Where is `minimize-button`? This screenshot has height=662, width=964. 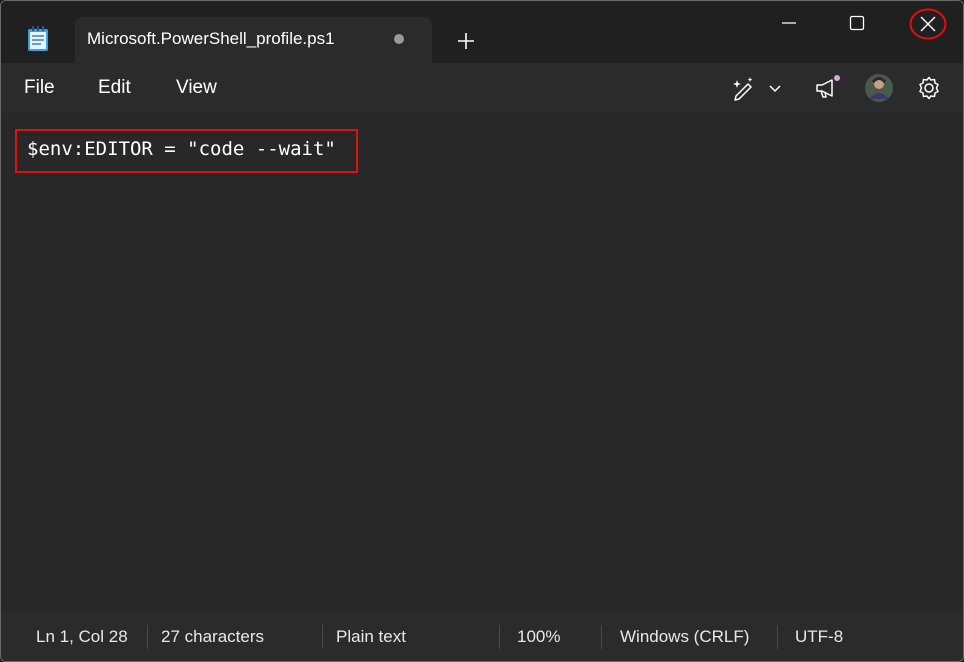
minimize-button is located at coordinates (789, 23).